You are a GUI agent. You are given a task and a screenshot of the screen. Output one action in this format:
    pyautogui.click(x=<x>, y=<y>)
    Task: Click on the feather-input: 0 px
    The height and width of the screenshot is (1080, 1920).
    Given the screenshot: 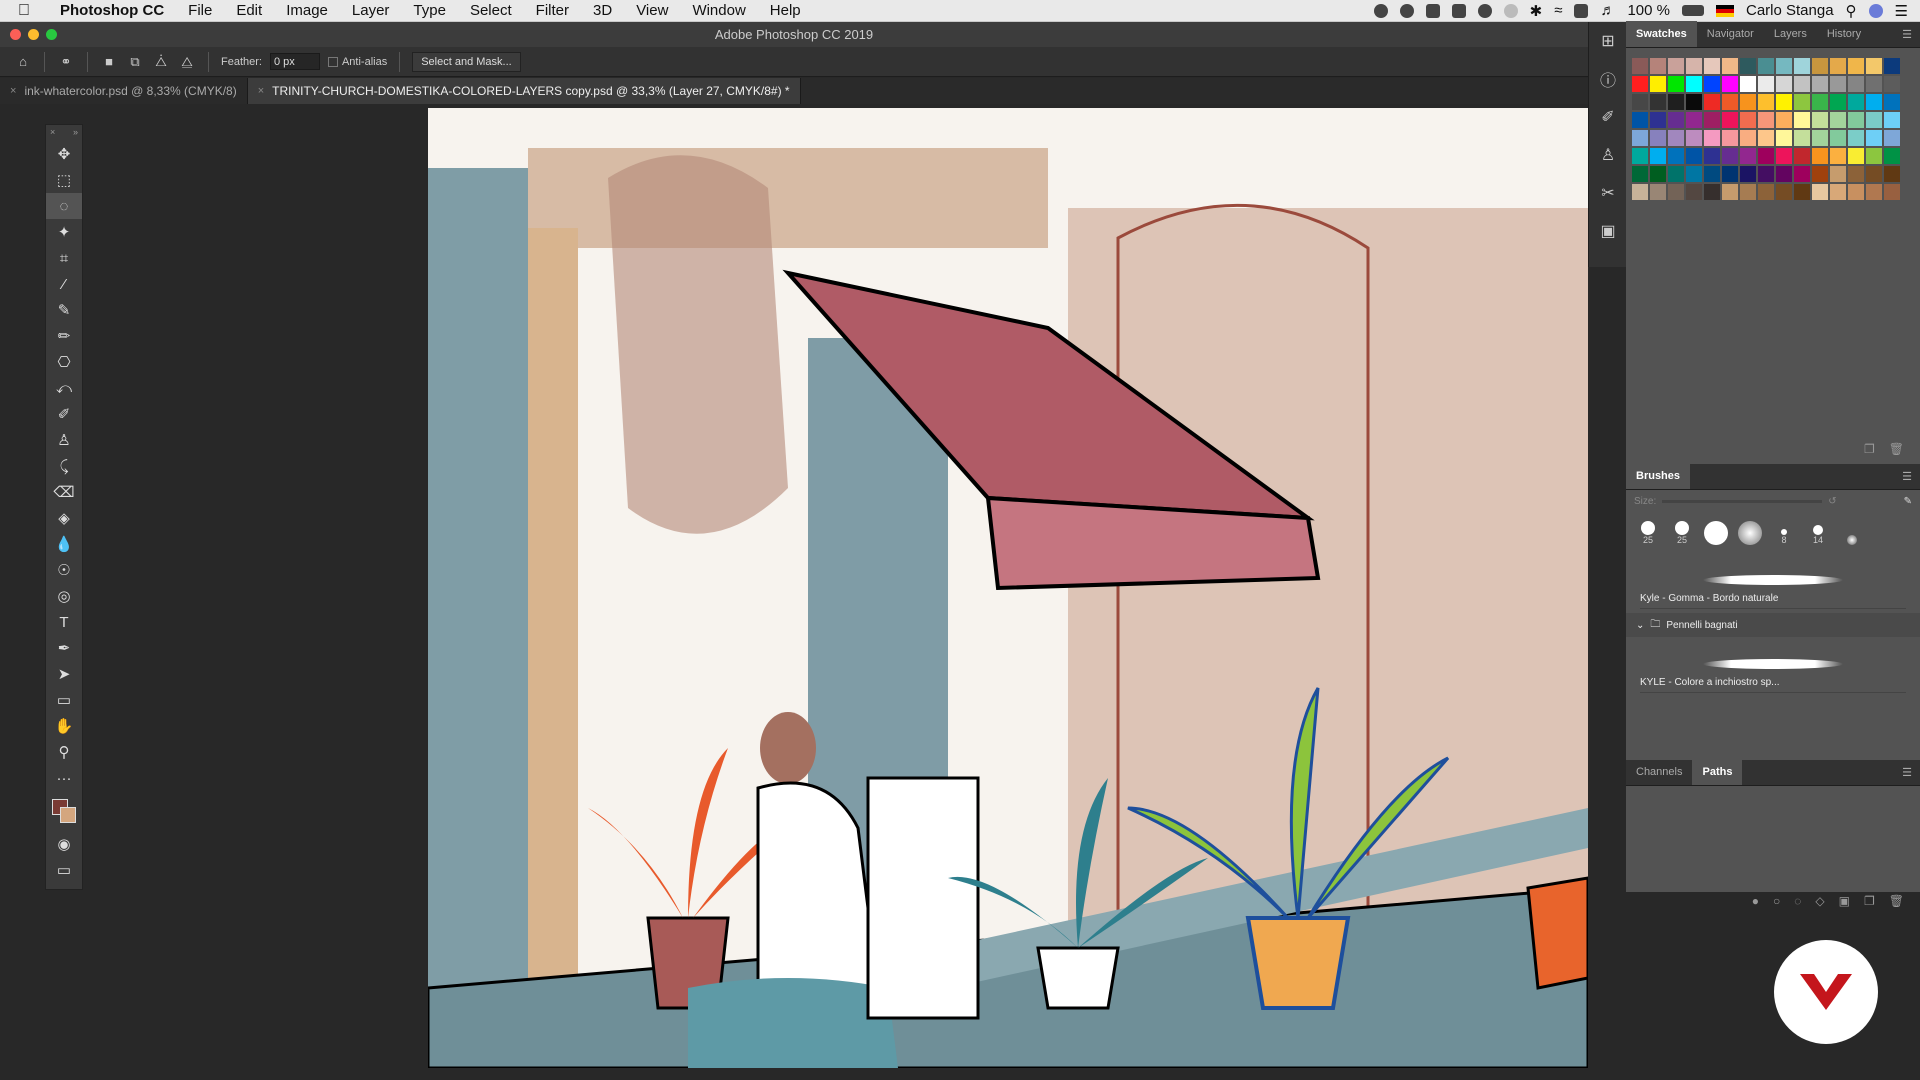 What is the action you would take?
    pyautogui.click(x=294, y=61)
    